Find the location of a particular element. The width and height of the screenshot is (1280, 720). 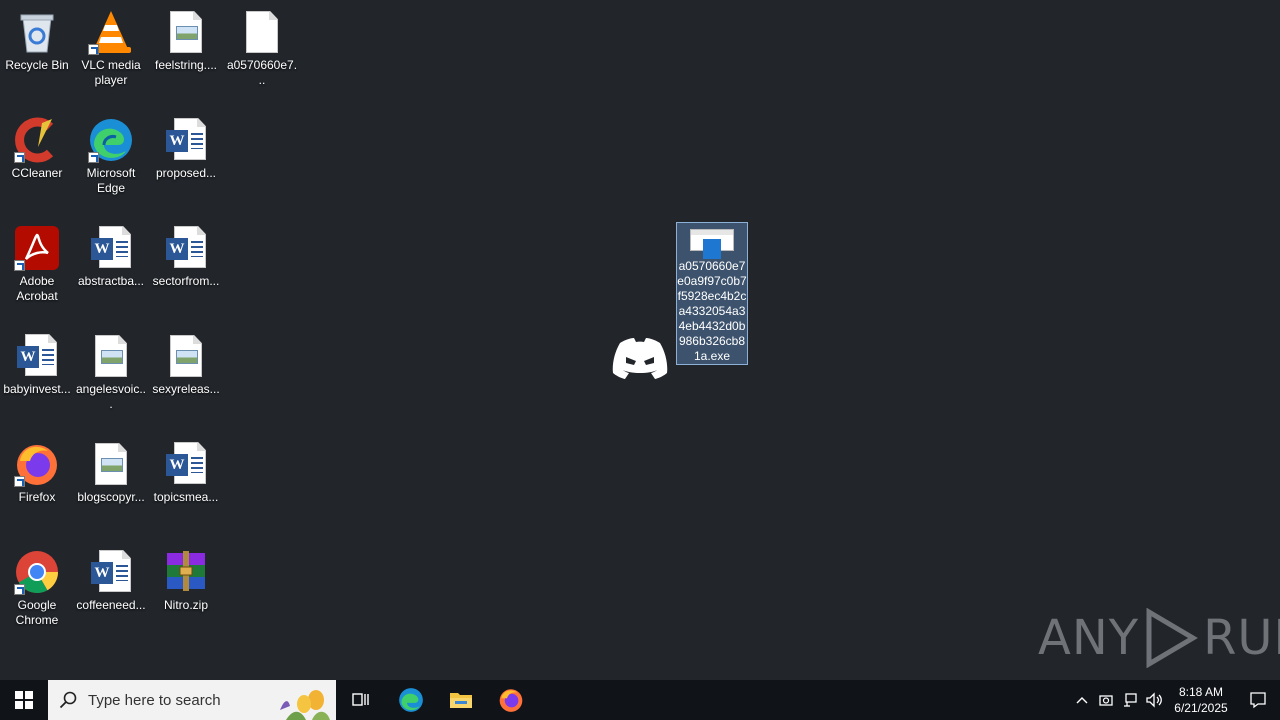

task-view-button is located at coordinates (361, 700).